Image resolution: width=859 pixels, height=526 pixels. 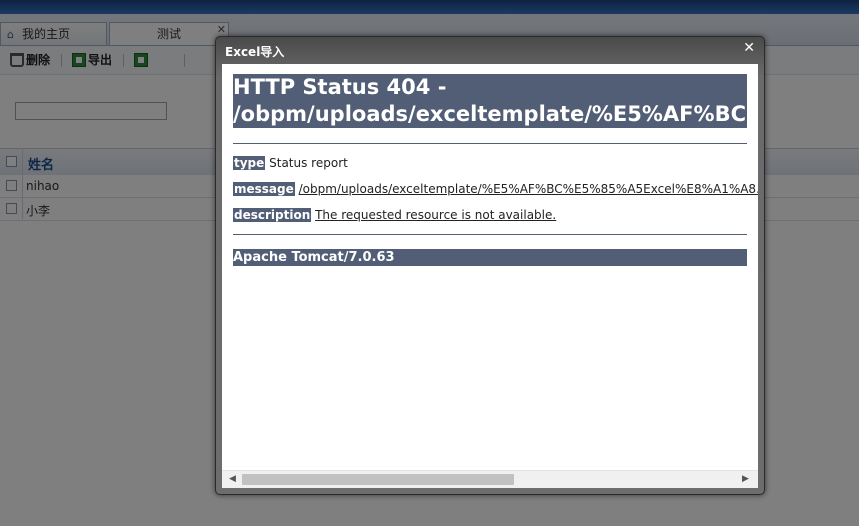 I want to click on type-row: type Status report, so click(x=290, y=163).